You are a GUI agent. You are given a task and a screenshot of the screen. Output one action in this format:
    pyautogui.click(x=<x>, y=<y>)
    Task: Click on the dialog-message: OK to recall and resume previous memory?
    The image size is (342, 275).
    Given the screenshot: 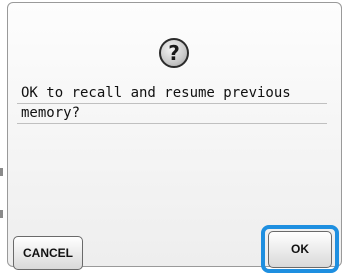 What is the action you would take?
    pyautogui.click(x=172, y=104)
    